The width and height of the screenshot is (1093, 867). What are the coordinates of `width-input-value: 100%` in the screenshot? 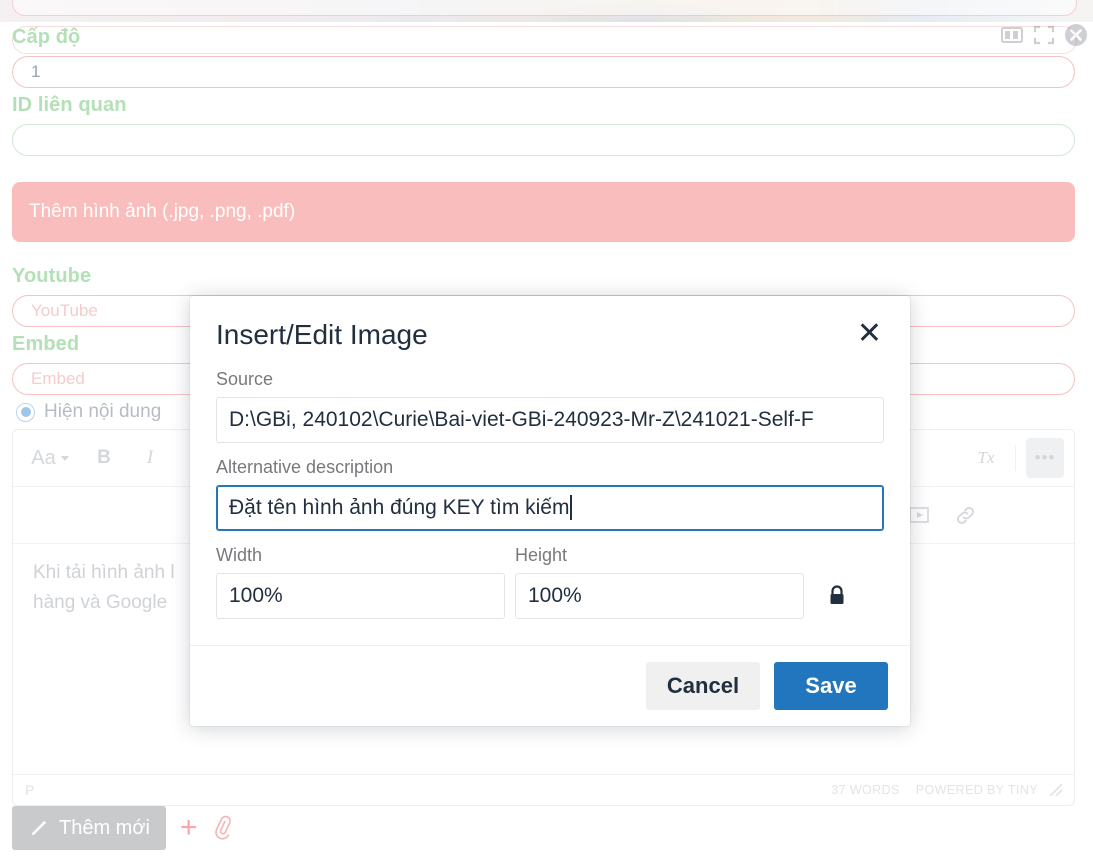 It's located at (256, 595).